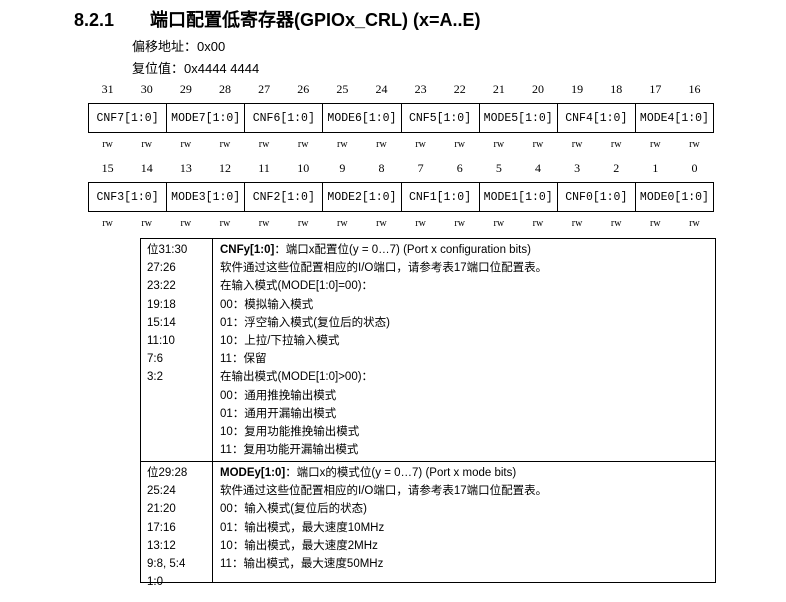 This screenshot has width=786, height=602. I want to click on bit-position: 17:16, so click(161, 527).